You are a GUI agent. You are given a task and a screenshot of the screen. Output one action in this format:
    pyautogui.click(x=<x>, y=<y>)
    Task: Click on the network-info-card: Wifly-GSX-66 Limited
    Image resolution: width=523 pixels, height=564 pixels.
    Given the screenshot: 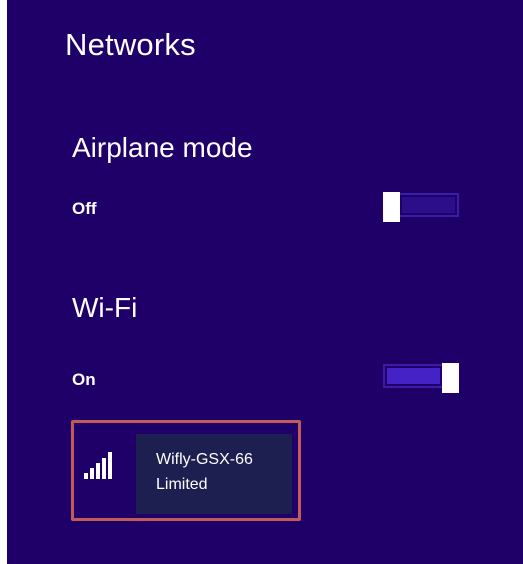 What is the action you would take?
    pyautogui.click(x=214, y=474)
    